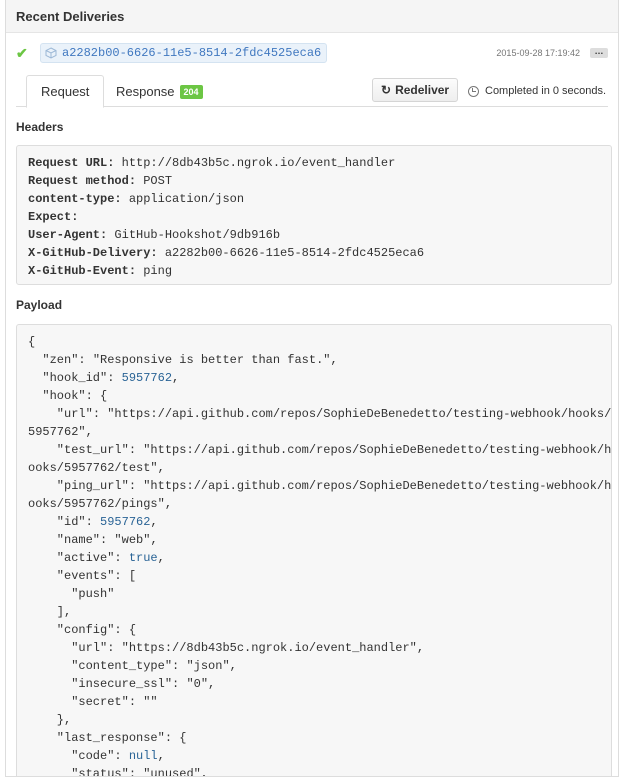  What do you see at coordinates (473, 91) in the screenshot?
I see `clock-icon` at bounding box center [473, 91].